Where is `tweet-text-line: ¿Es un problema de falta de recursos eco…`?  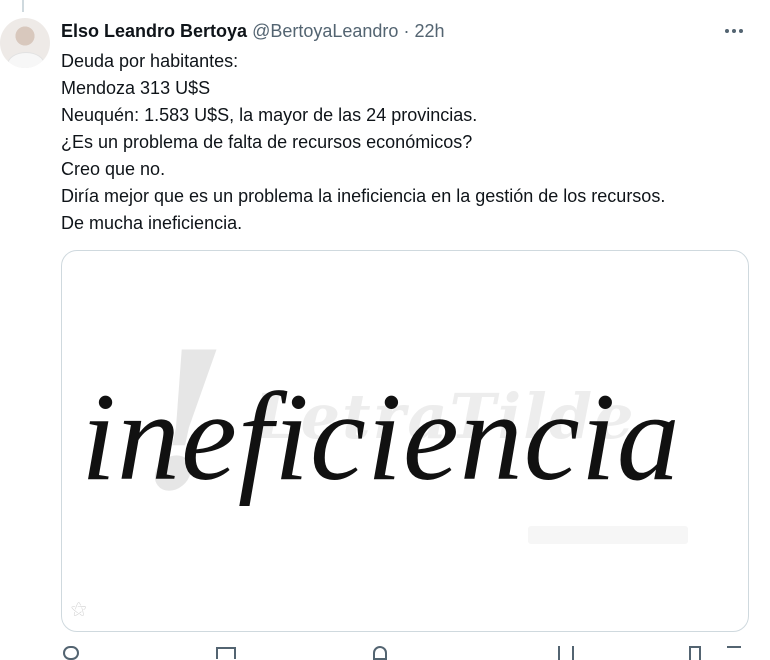
tweet-text-line: ¿Es un problema de falta de recursos eco… is located at coordinates (267, 142).